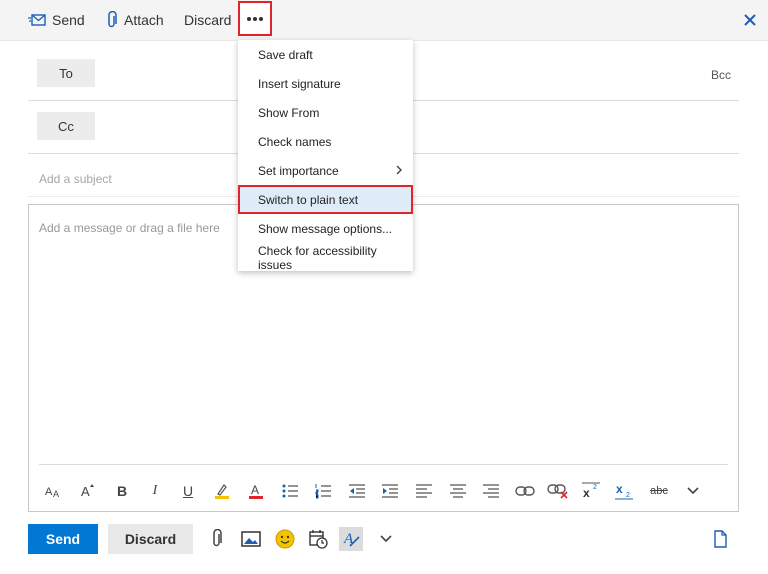  What do you see at coordinates (217, 539) in the screenshot?
I see `attach-file-icon` at bounding box center [217, 539].